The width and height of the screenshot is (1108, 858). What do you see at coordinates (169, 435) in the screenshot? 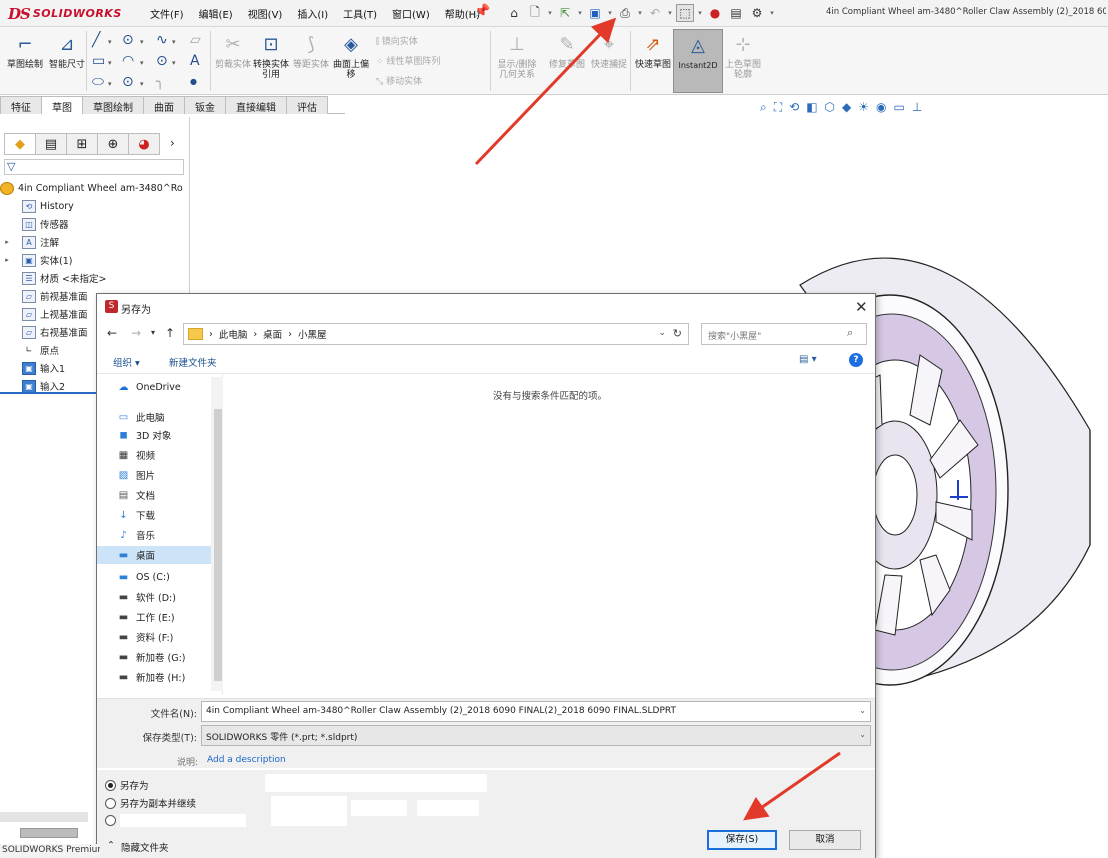
I see `nav-item: ◼ 3D 对象` at bounding box center [169, 435].